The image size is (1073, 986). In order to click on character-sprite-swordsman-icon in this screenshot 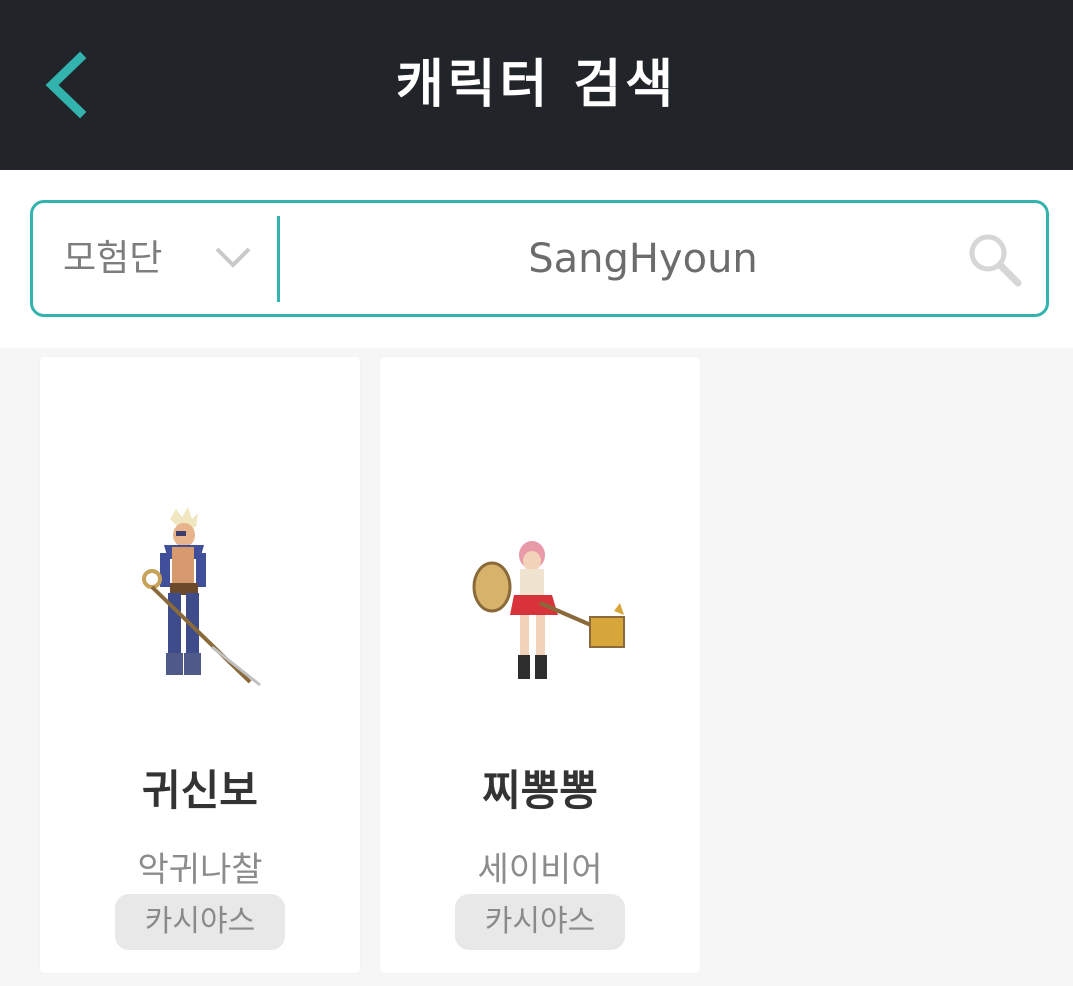, I will do `click(201, 597)`.